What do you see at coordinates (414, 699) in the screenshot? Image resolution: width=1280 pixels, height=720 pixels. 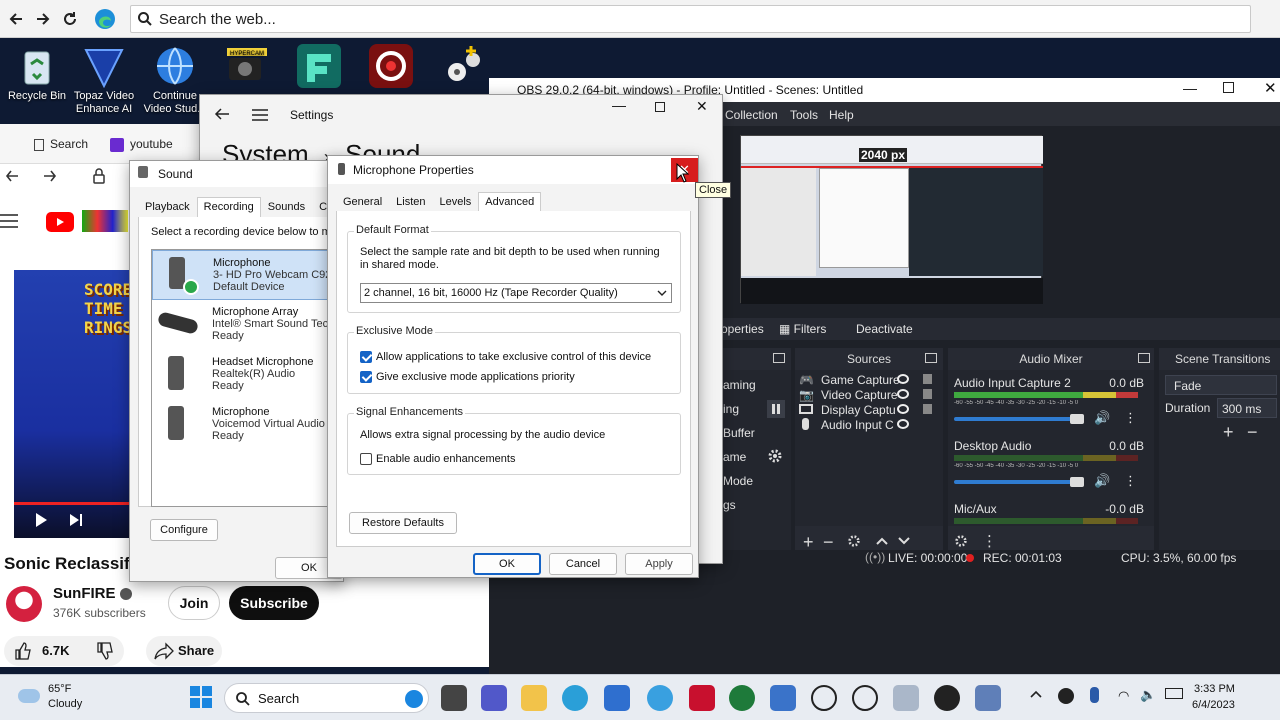 I see `bing-icon` at bounding box center [414, 699].